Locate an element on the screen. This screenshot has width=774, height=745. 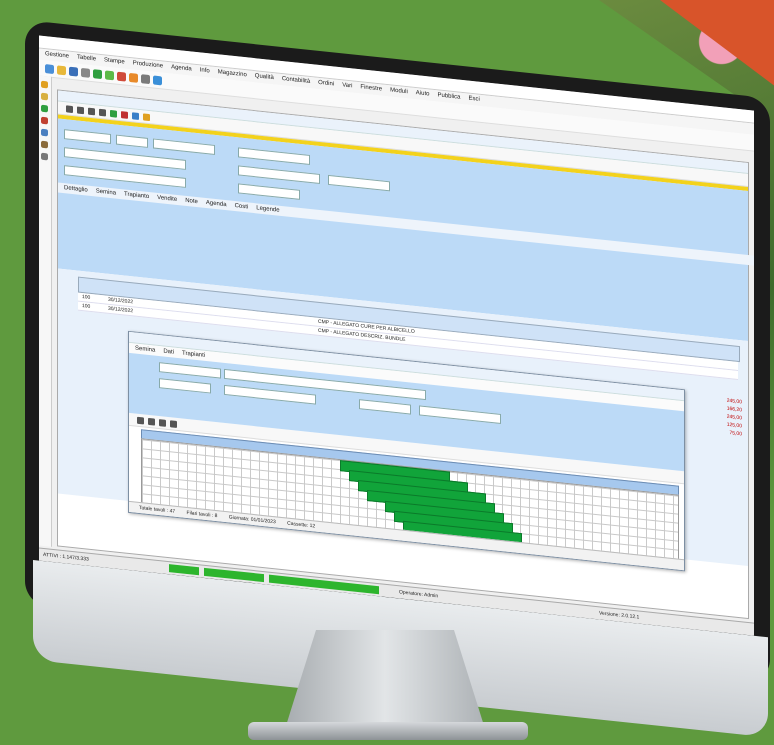
type-field is located at coordinates (274, 156).